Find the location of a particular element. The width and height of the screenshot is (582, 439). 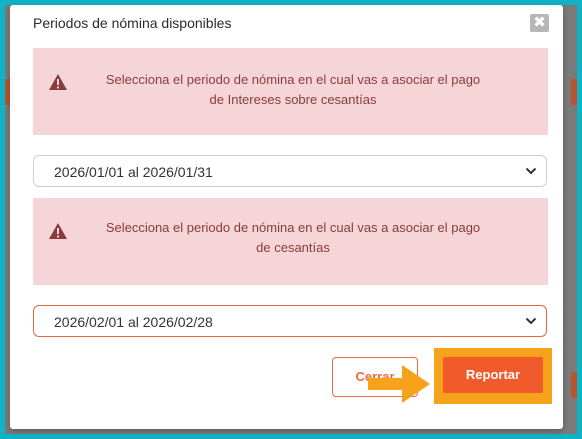

period-select-severance: 2026/02/01 al 2026/02/28 is located at coordinates (290, 321).